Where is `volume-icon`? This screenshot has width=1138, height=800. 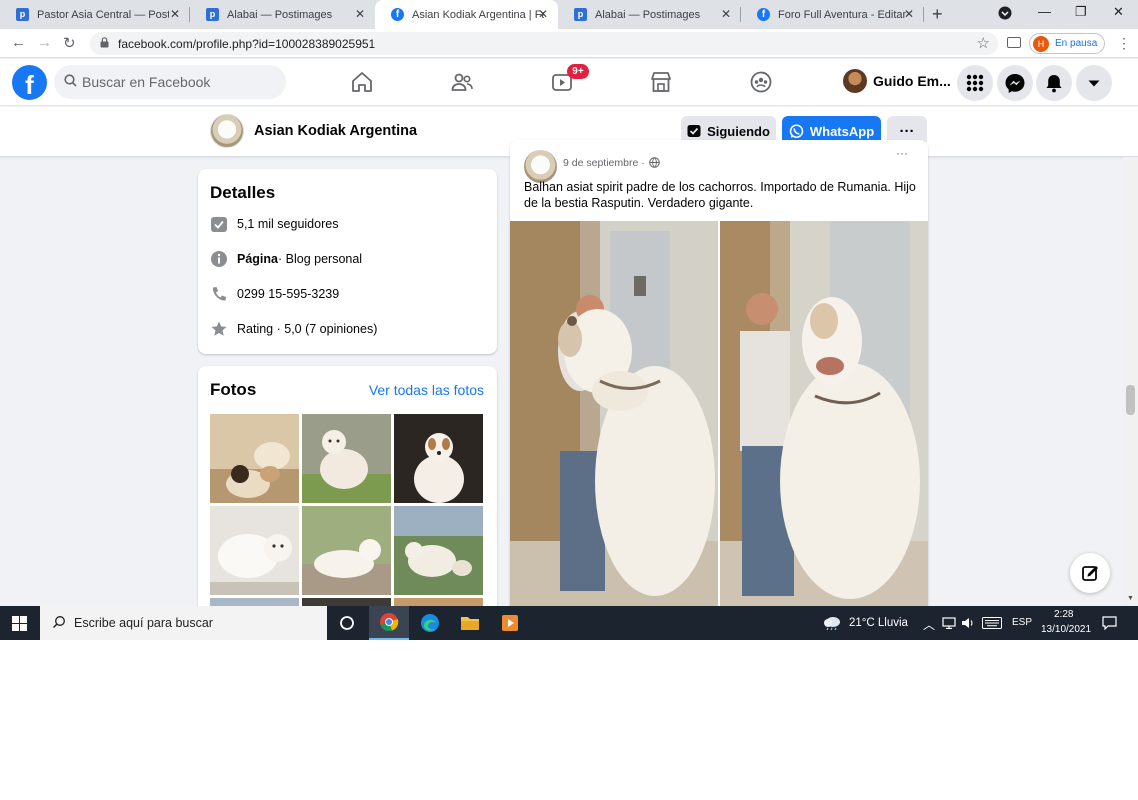 volume-icon is located at coordinates (968, 623).